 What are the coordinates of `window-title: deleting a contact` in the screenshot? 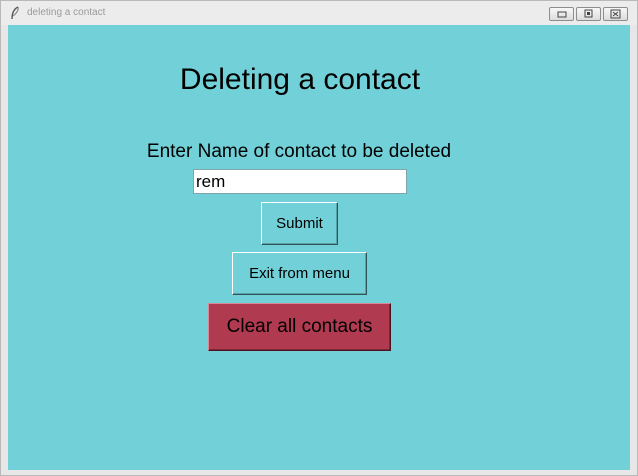 It's located at (66, 12).